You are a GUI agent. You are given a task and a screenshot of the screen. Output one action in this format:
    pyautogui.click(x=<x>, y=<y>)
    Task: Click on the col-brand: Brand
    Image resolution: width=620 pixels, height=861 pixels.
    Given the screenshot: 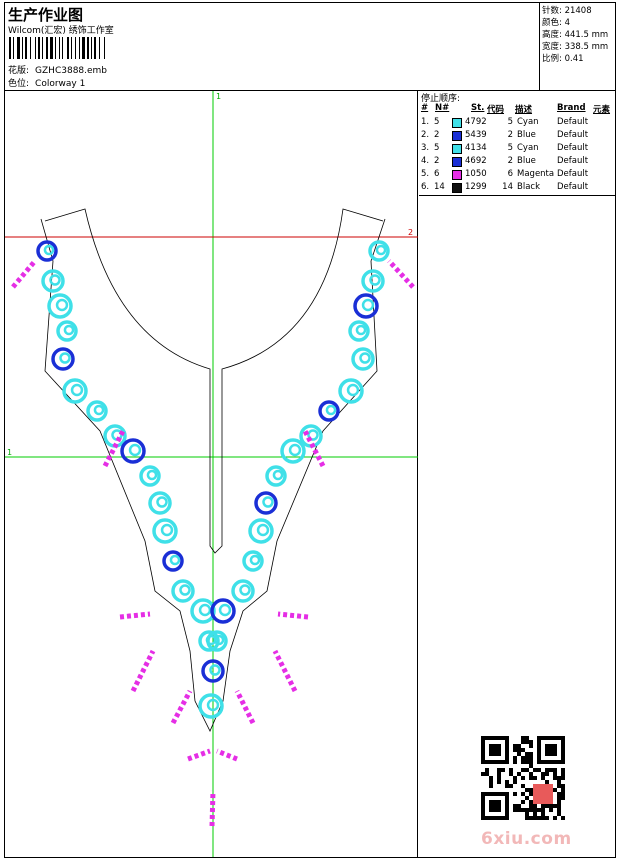 What is the action you would take?
    pyautogui.click(x=571, y=108)
    